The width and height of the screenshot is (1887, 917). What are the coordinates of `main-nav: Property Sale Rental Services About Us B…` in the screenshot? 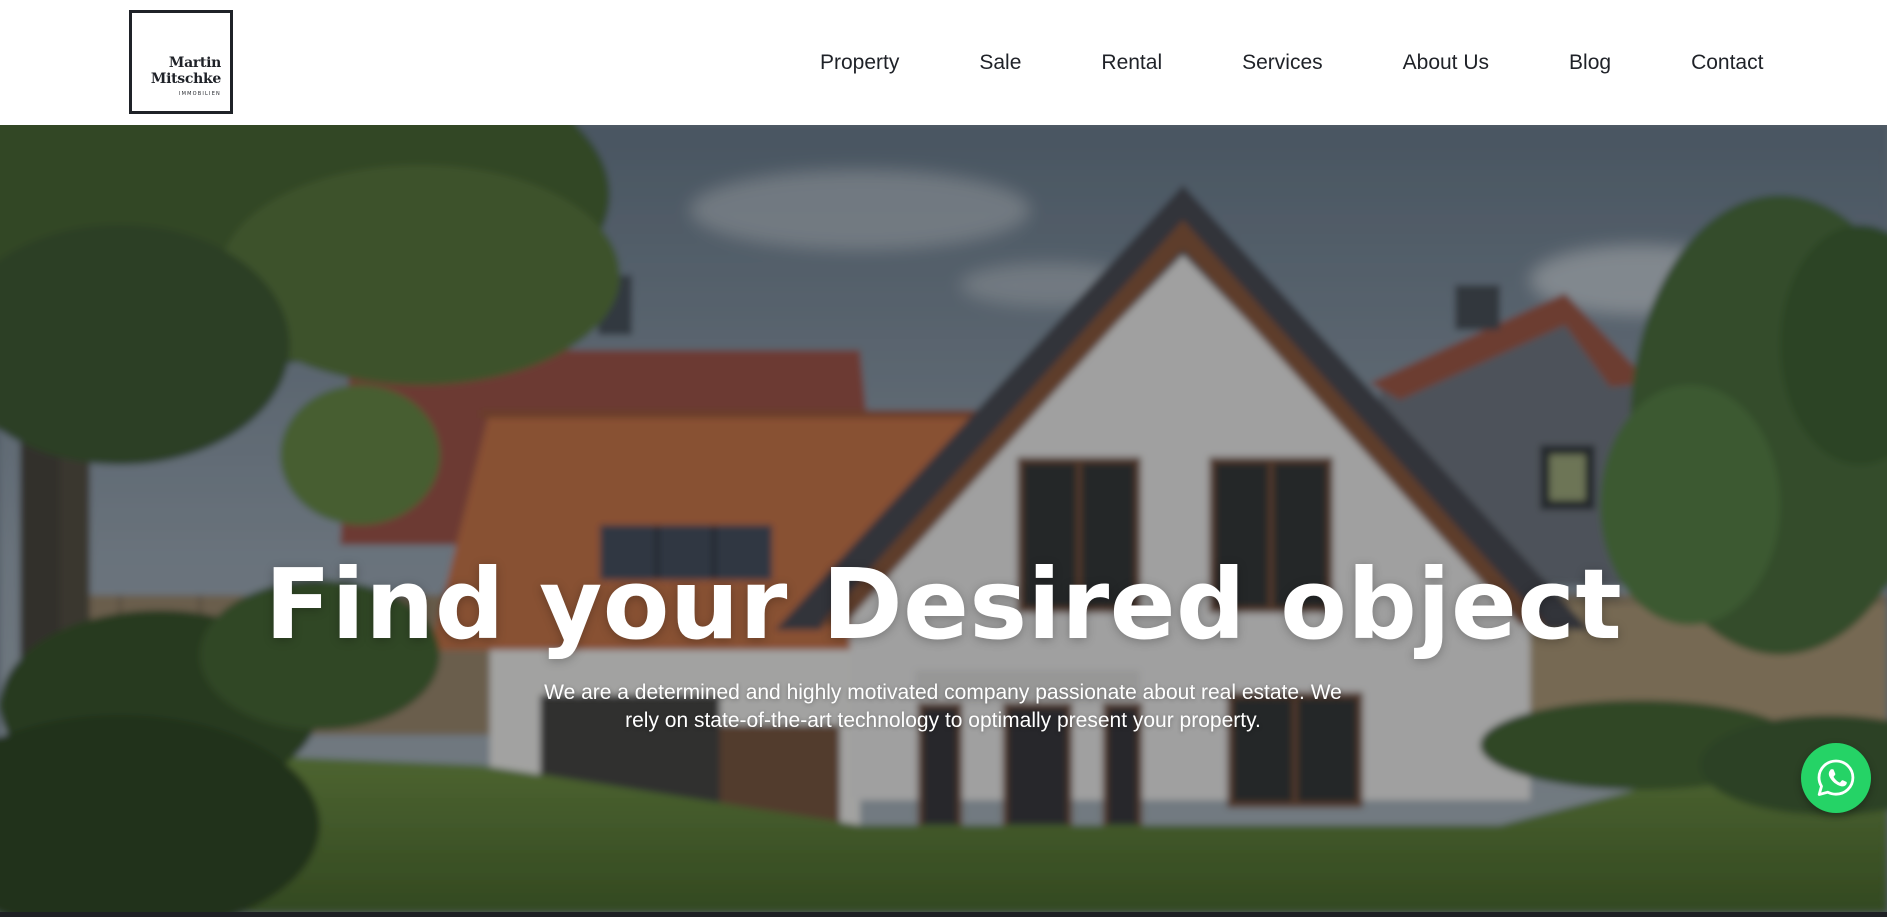 It's located at (1291, 62).